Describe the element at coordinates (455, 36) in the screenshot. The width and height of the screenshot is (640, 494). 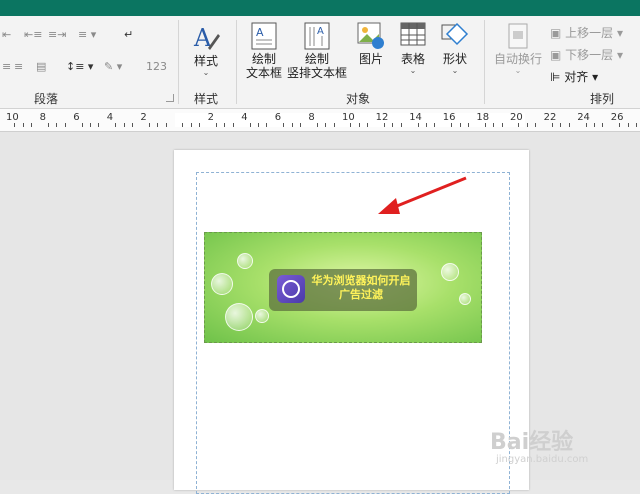
I see `shape-icon` at that location.